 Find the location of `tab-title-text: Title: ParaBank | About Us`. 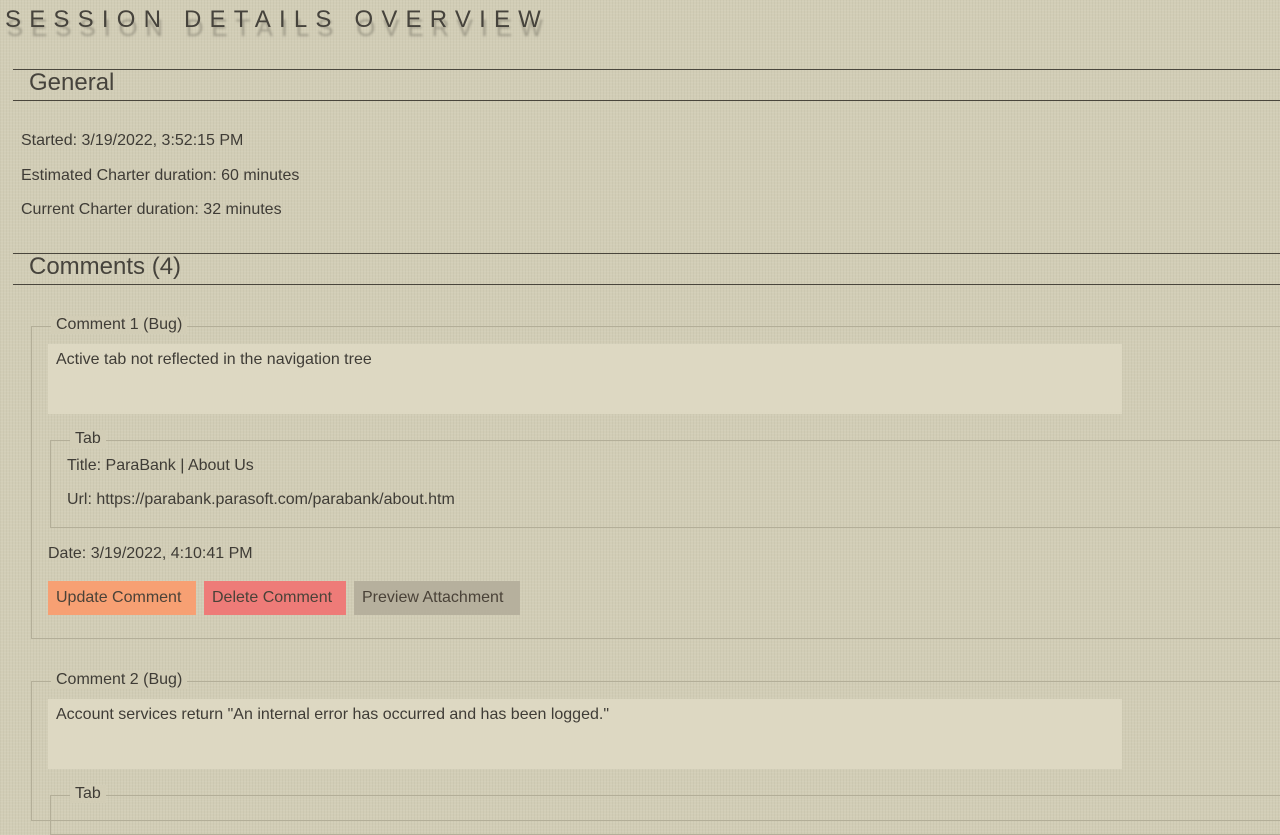

tab-title-text: Title: ParaBank | About Us is located at coordinates (160, 465).